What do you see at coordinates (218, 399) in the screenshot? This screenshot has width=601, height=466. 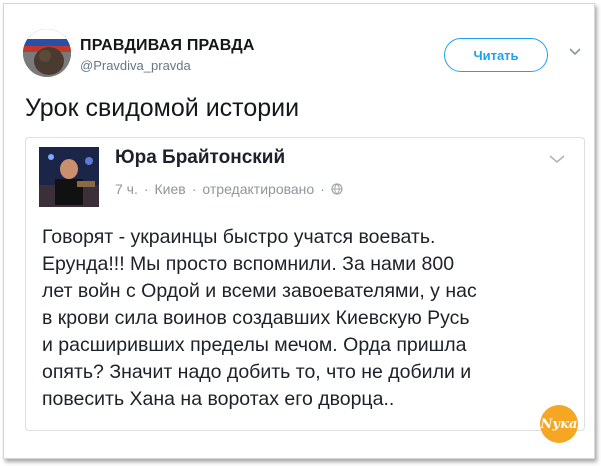 I see `post-body-line: повесить Хана на воротах его дворца..` at bounding box center [218, 399].